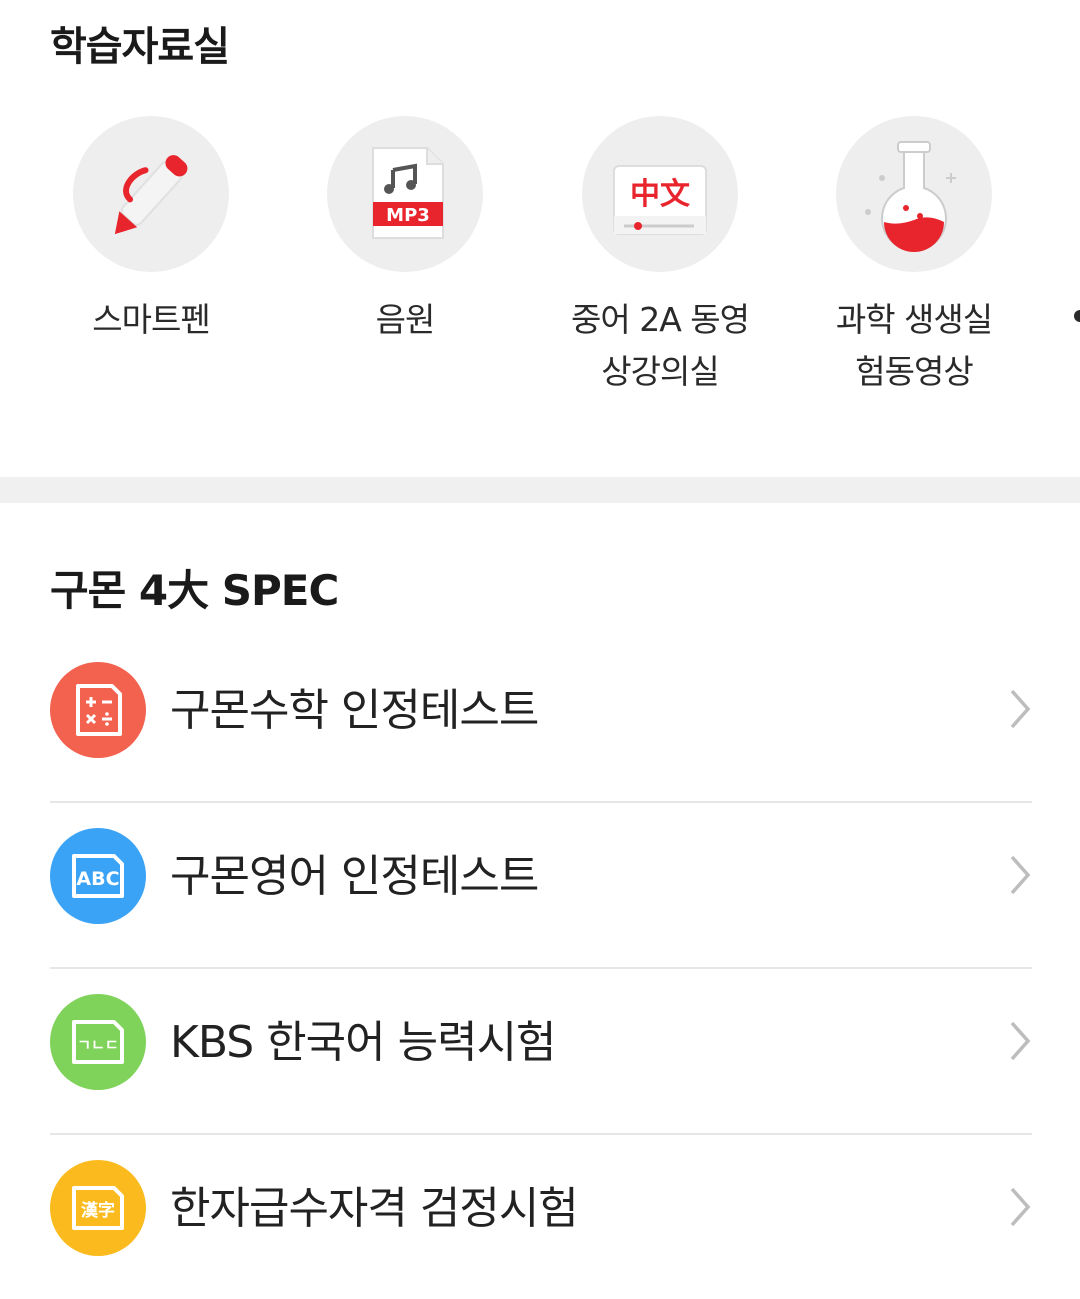 This screenshot has height=1299, width=1080. I want to click on spec-item-label: KBS 한국어 능력시험, so click(363, 1042).